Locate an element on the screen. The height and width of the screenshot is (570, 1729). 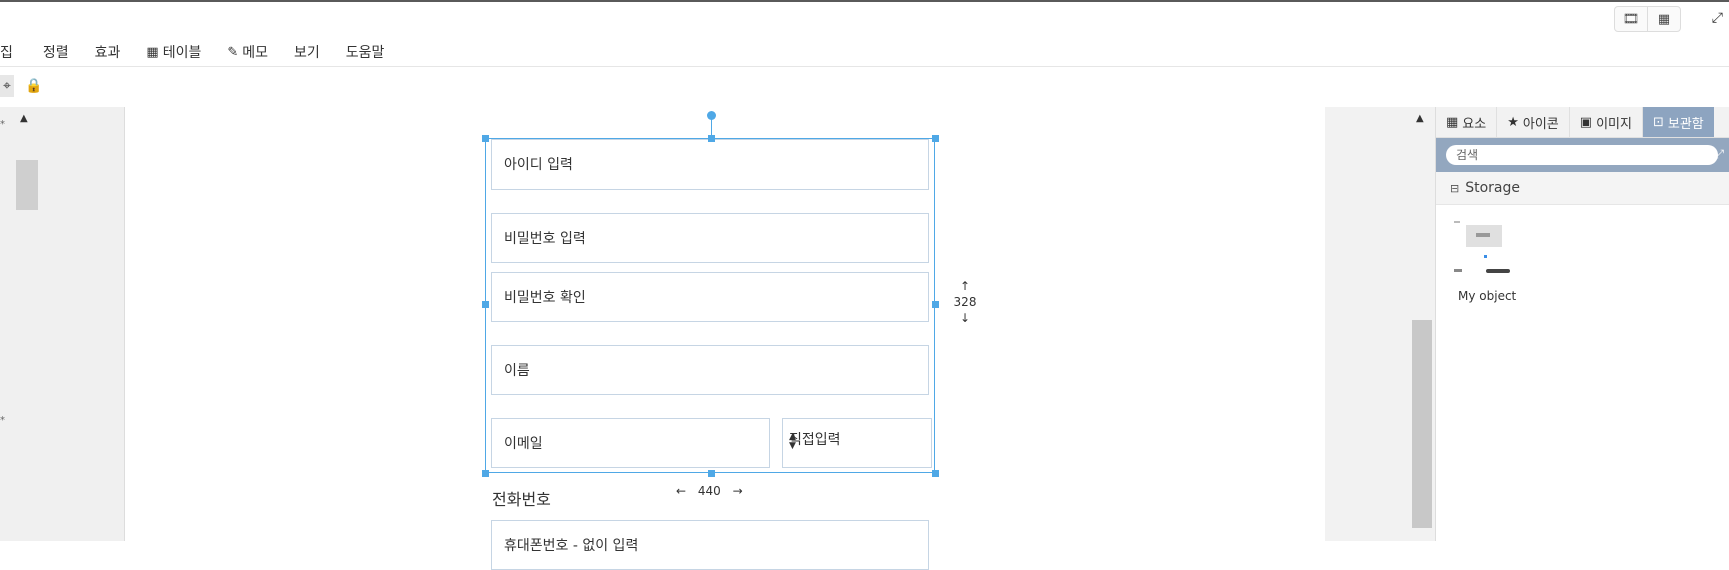
width-indicator: ← 440 → is located at coordinates (709, 491).